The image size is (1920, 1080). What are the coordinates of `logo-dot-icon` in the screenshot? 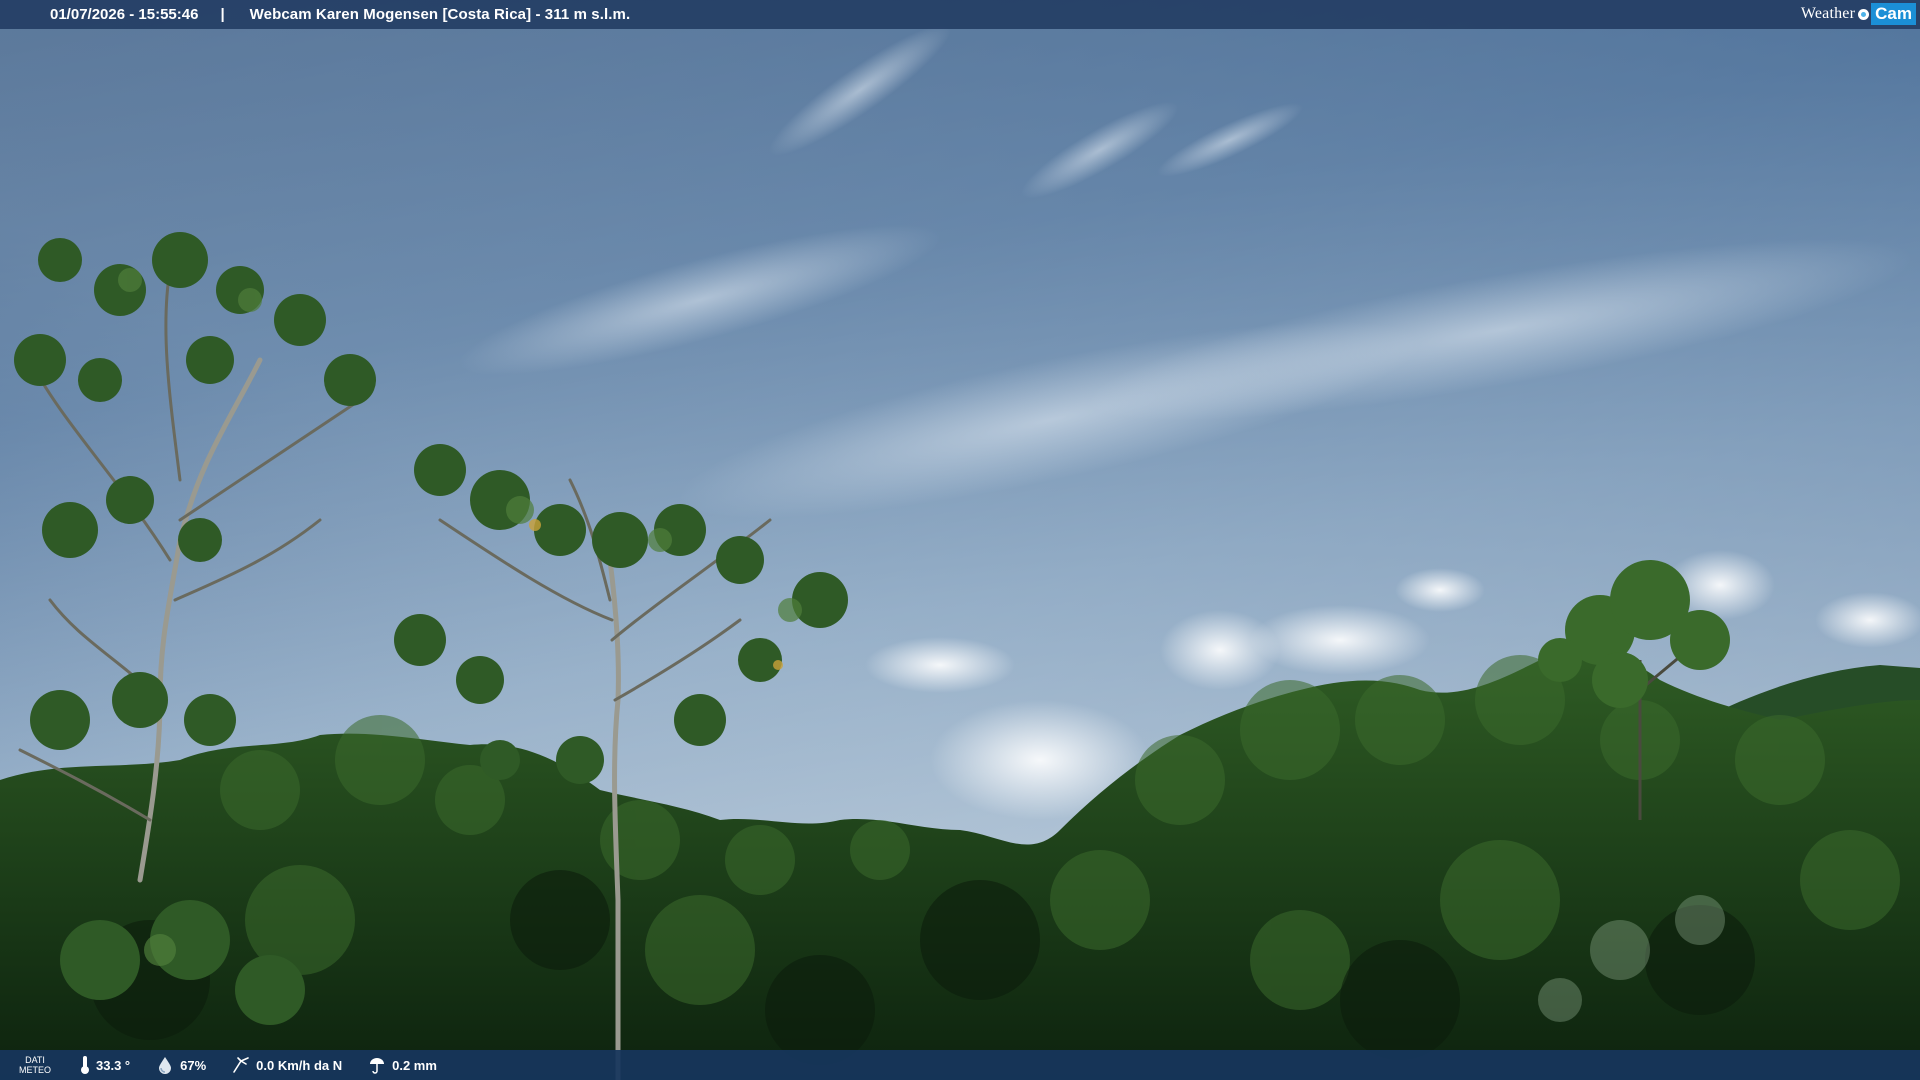 It's located at (1864, 14).